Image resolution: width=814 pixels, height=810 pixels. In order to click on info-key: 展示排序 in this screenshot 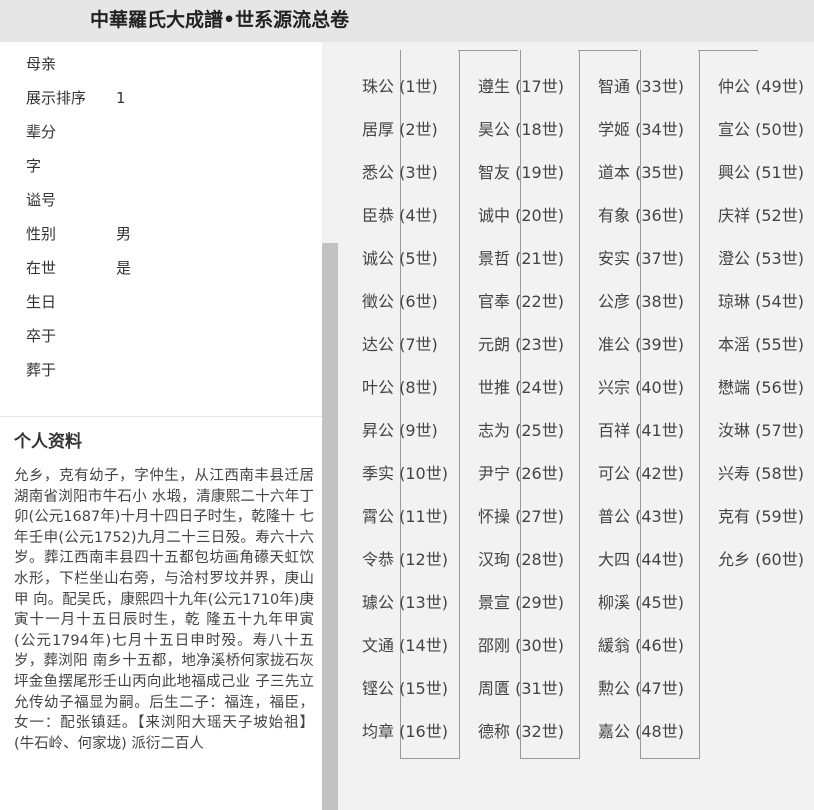, I will do `click(56, 98)`.